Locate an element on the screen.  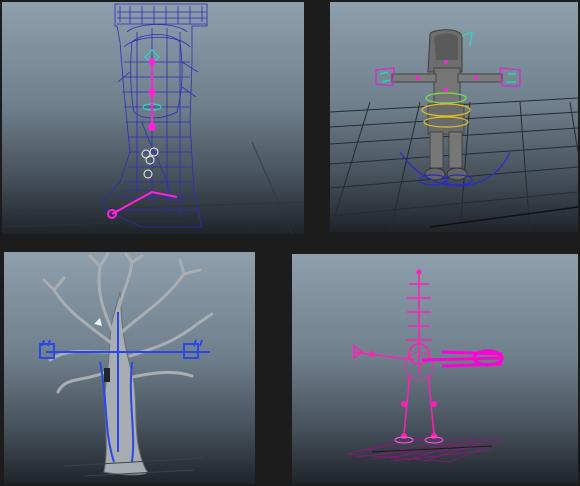
trunk-marker is located at coordinates (107, 375).